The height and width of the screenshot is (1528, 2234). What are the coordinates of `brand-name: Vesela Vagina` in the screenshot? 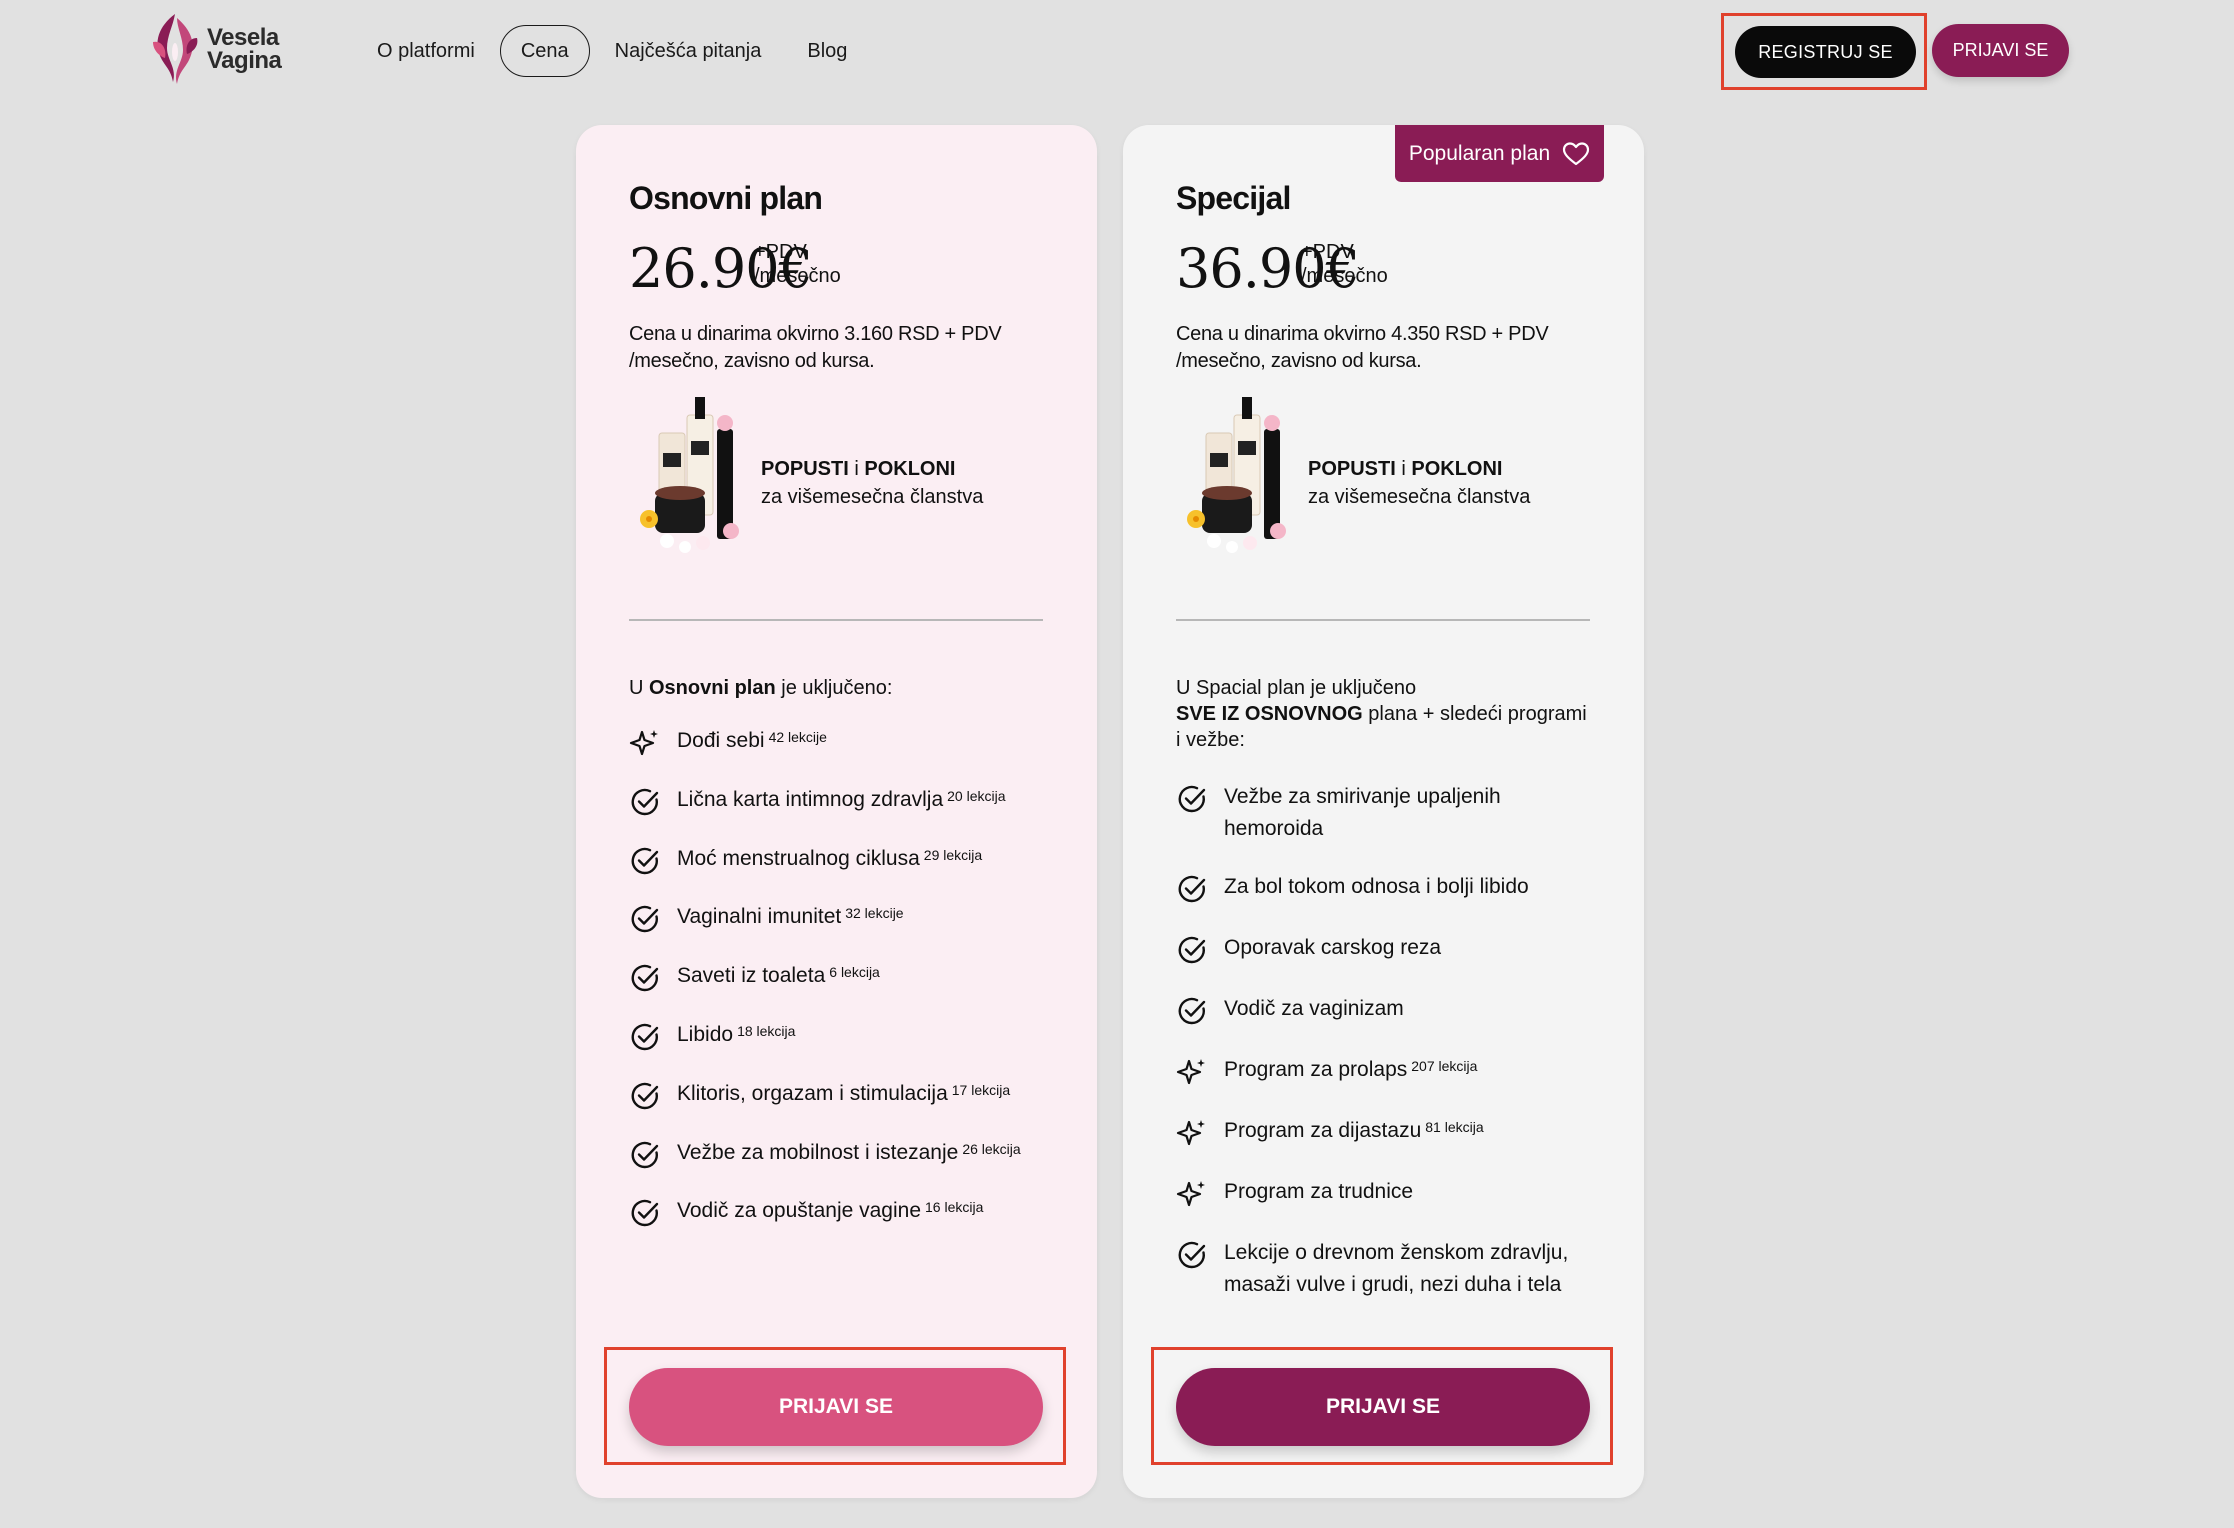 It's located at (244, 48).